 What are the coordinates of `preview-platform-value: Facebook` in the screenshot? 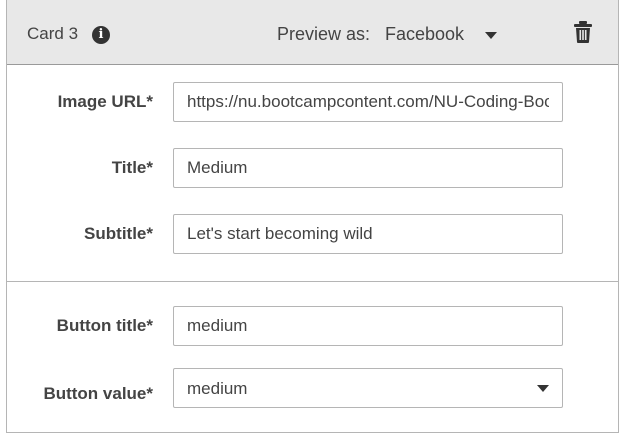 It's located at (425, 34).